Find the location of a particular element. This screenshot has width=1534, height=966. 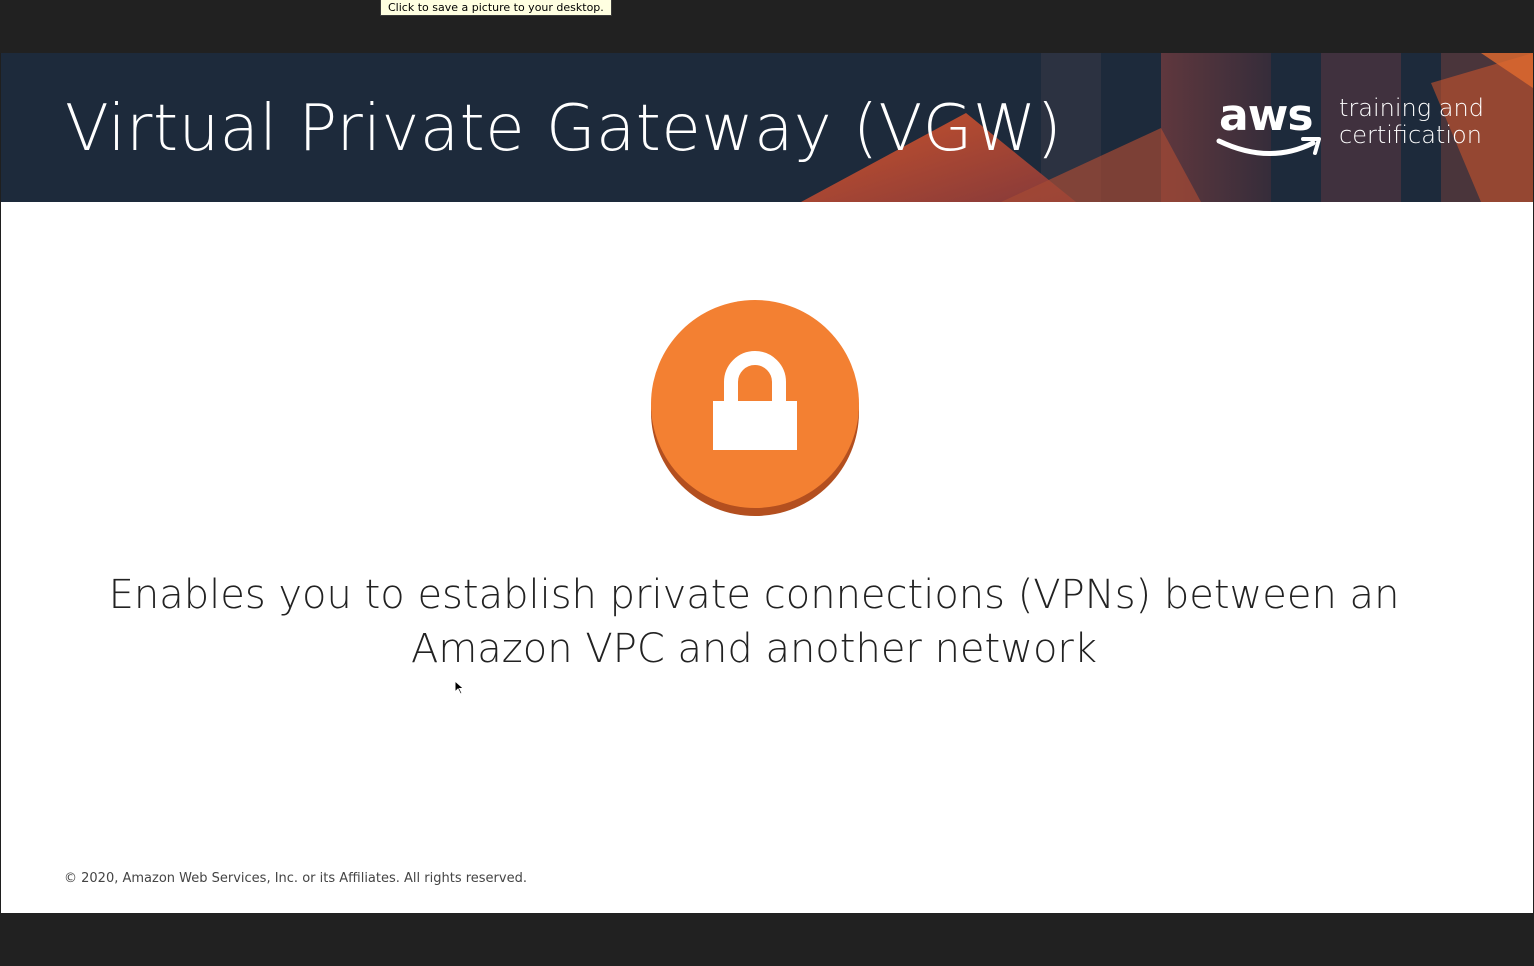

aws-training-logo: aws training and certification is located at coordinates (1358, 131).